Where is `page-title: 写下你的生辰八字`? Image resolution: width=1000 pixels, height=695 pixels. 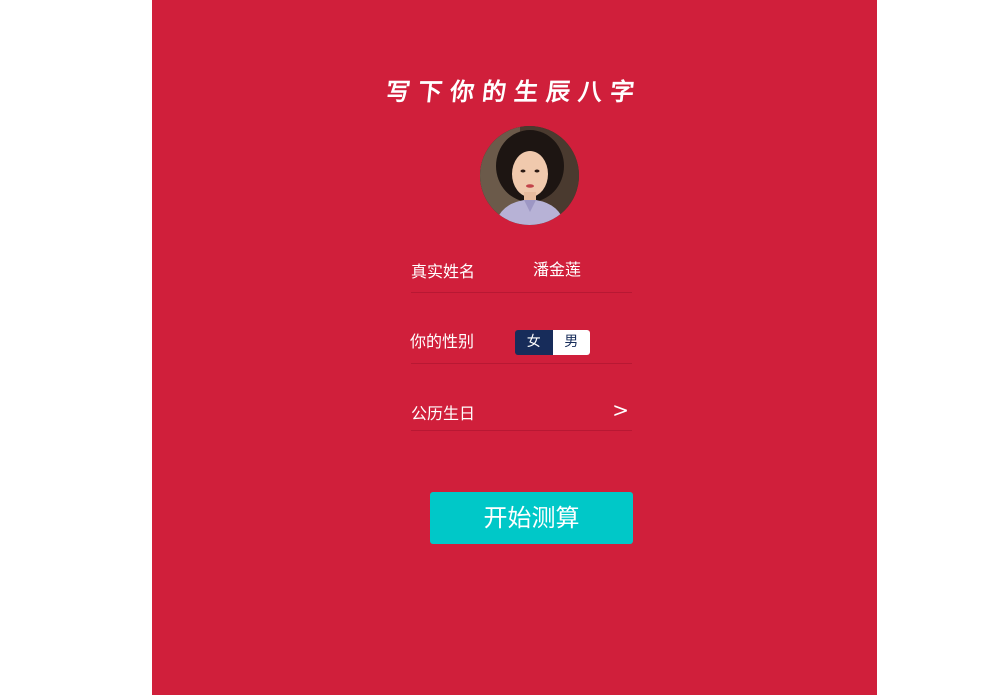
page-title: 写下你的生辰八字 is located at coordinates (514, 91).